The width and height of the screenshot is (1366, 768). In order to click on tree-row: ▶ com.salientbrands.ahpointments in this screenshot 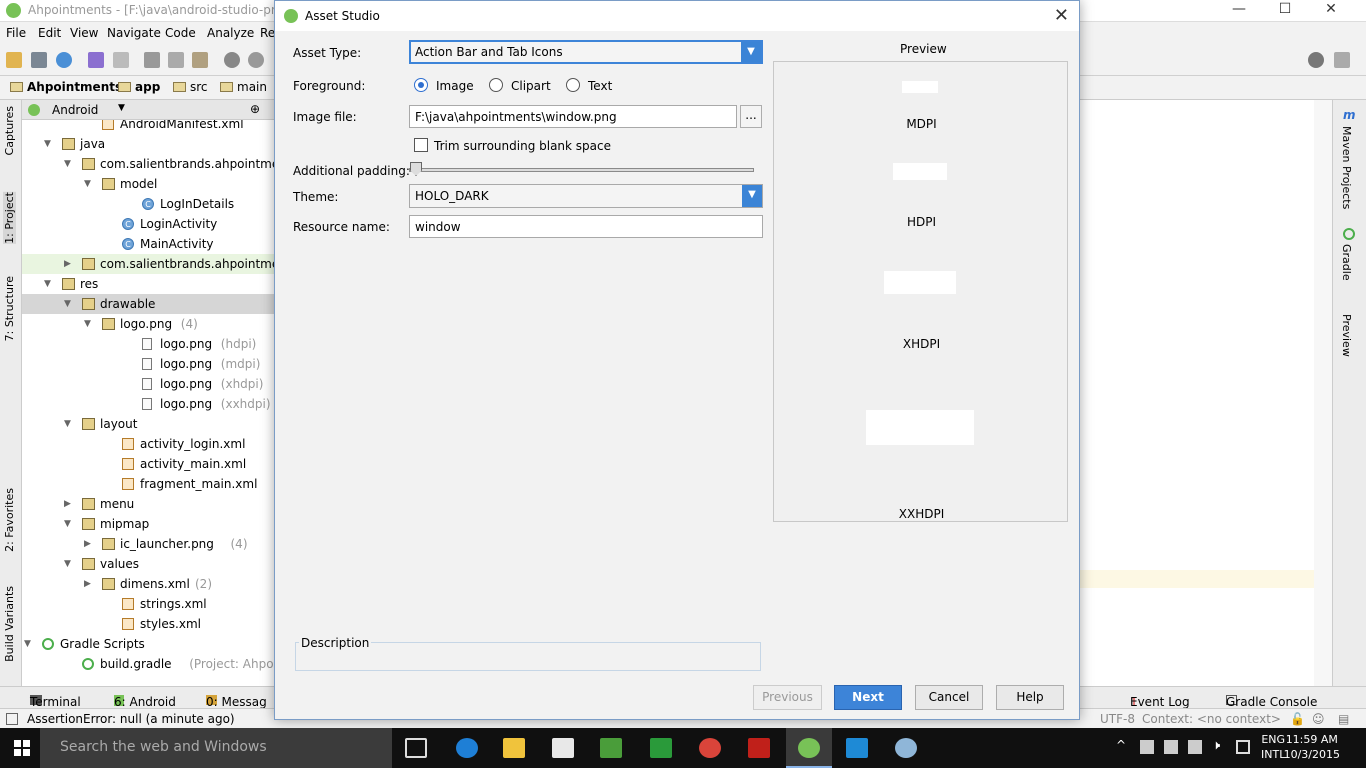, I will do `click(148, 264)`.